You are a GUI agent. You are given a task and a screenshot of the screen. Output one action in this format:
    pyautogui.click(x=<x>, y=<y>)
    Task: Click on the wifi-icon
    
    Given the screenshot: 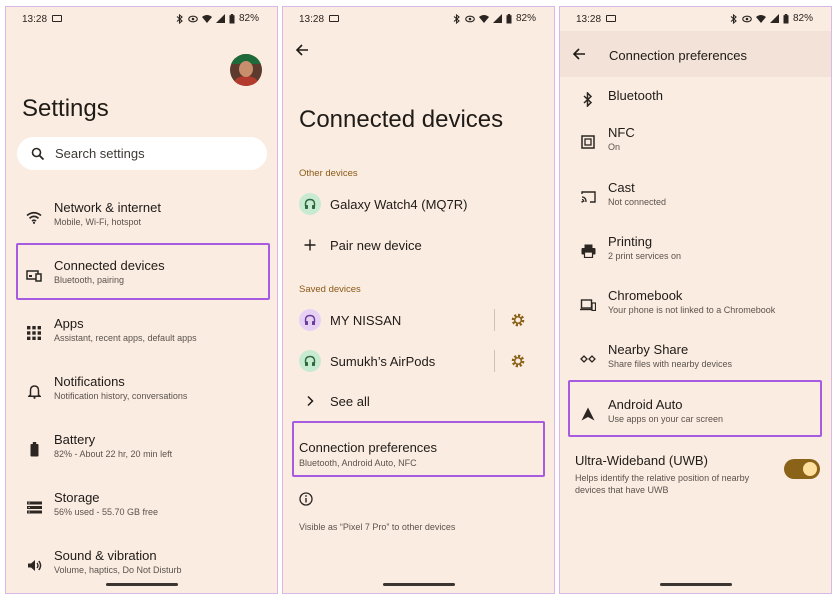 What is the action you would take?
    pyautogui.click(x=34, y=217)
    